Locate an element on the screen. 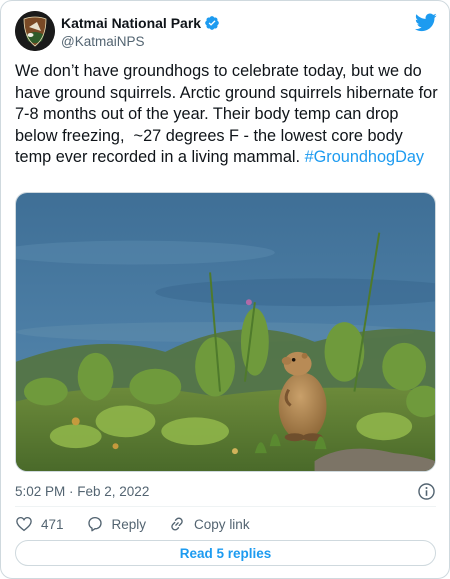 This screenshot has width=450, height=579. like-count: 471 is located at coordinates (52, 524).